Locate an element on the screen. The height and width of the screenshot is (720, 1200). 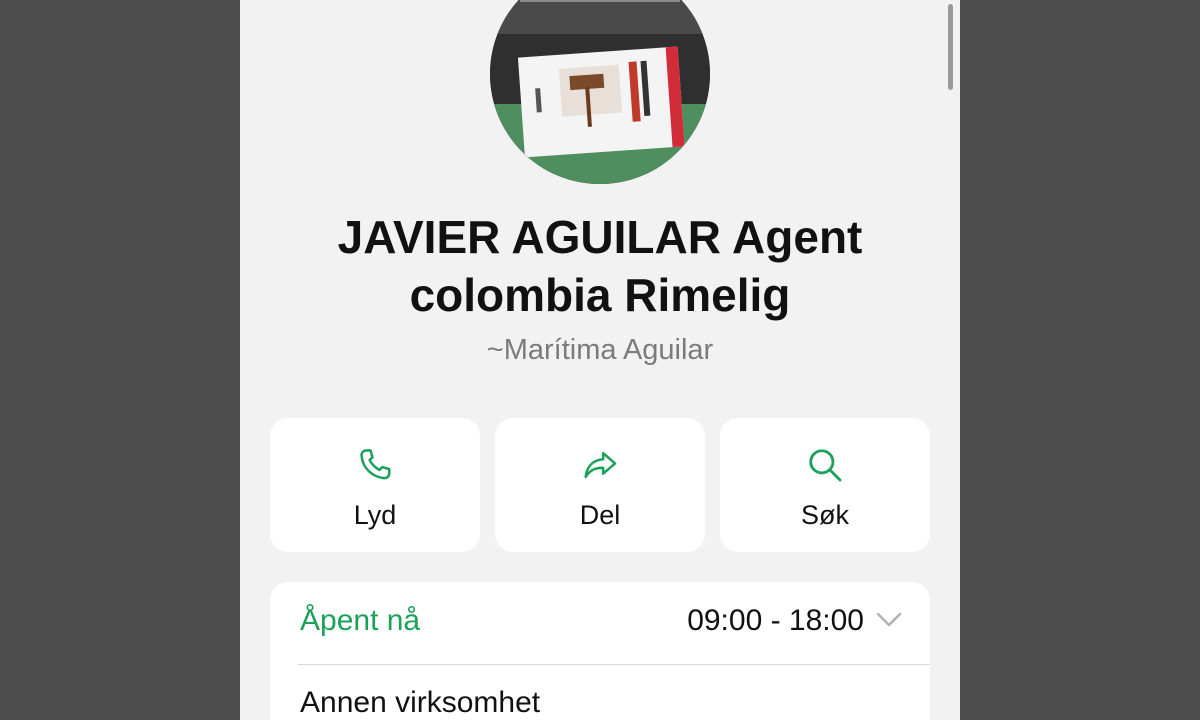
audio-call-label: Lyd is located at coordinates (375, 515).